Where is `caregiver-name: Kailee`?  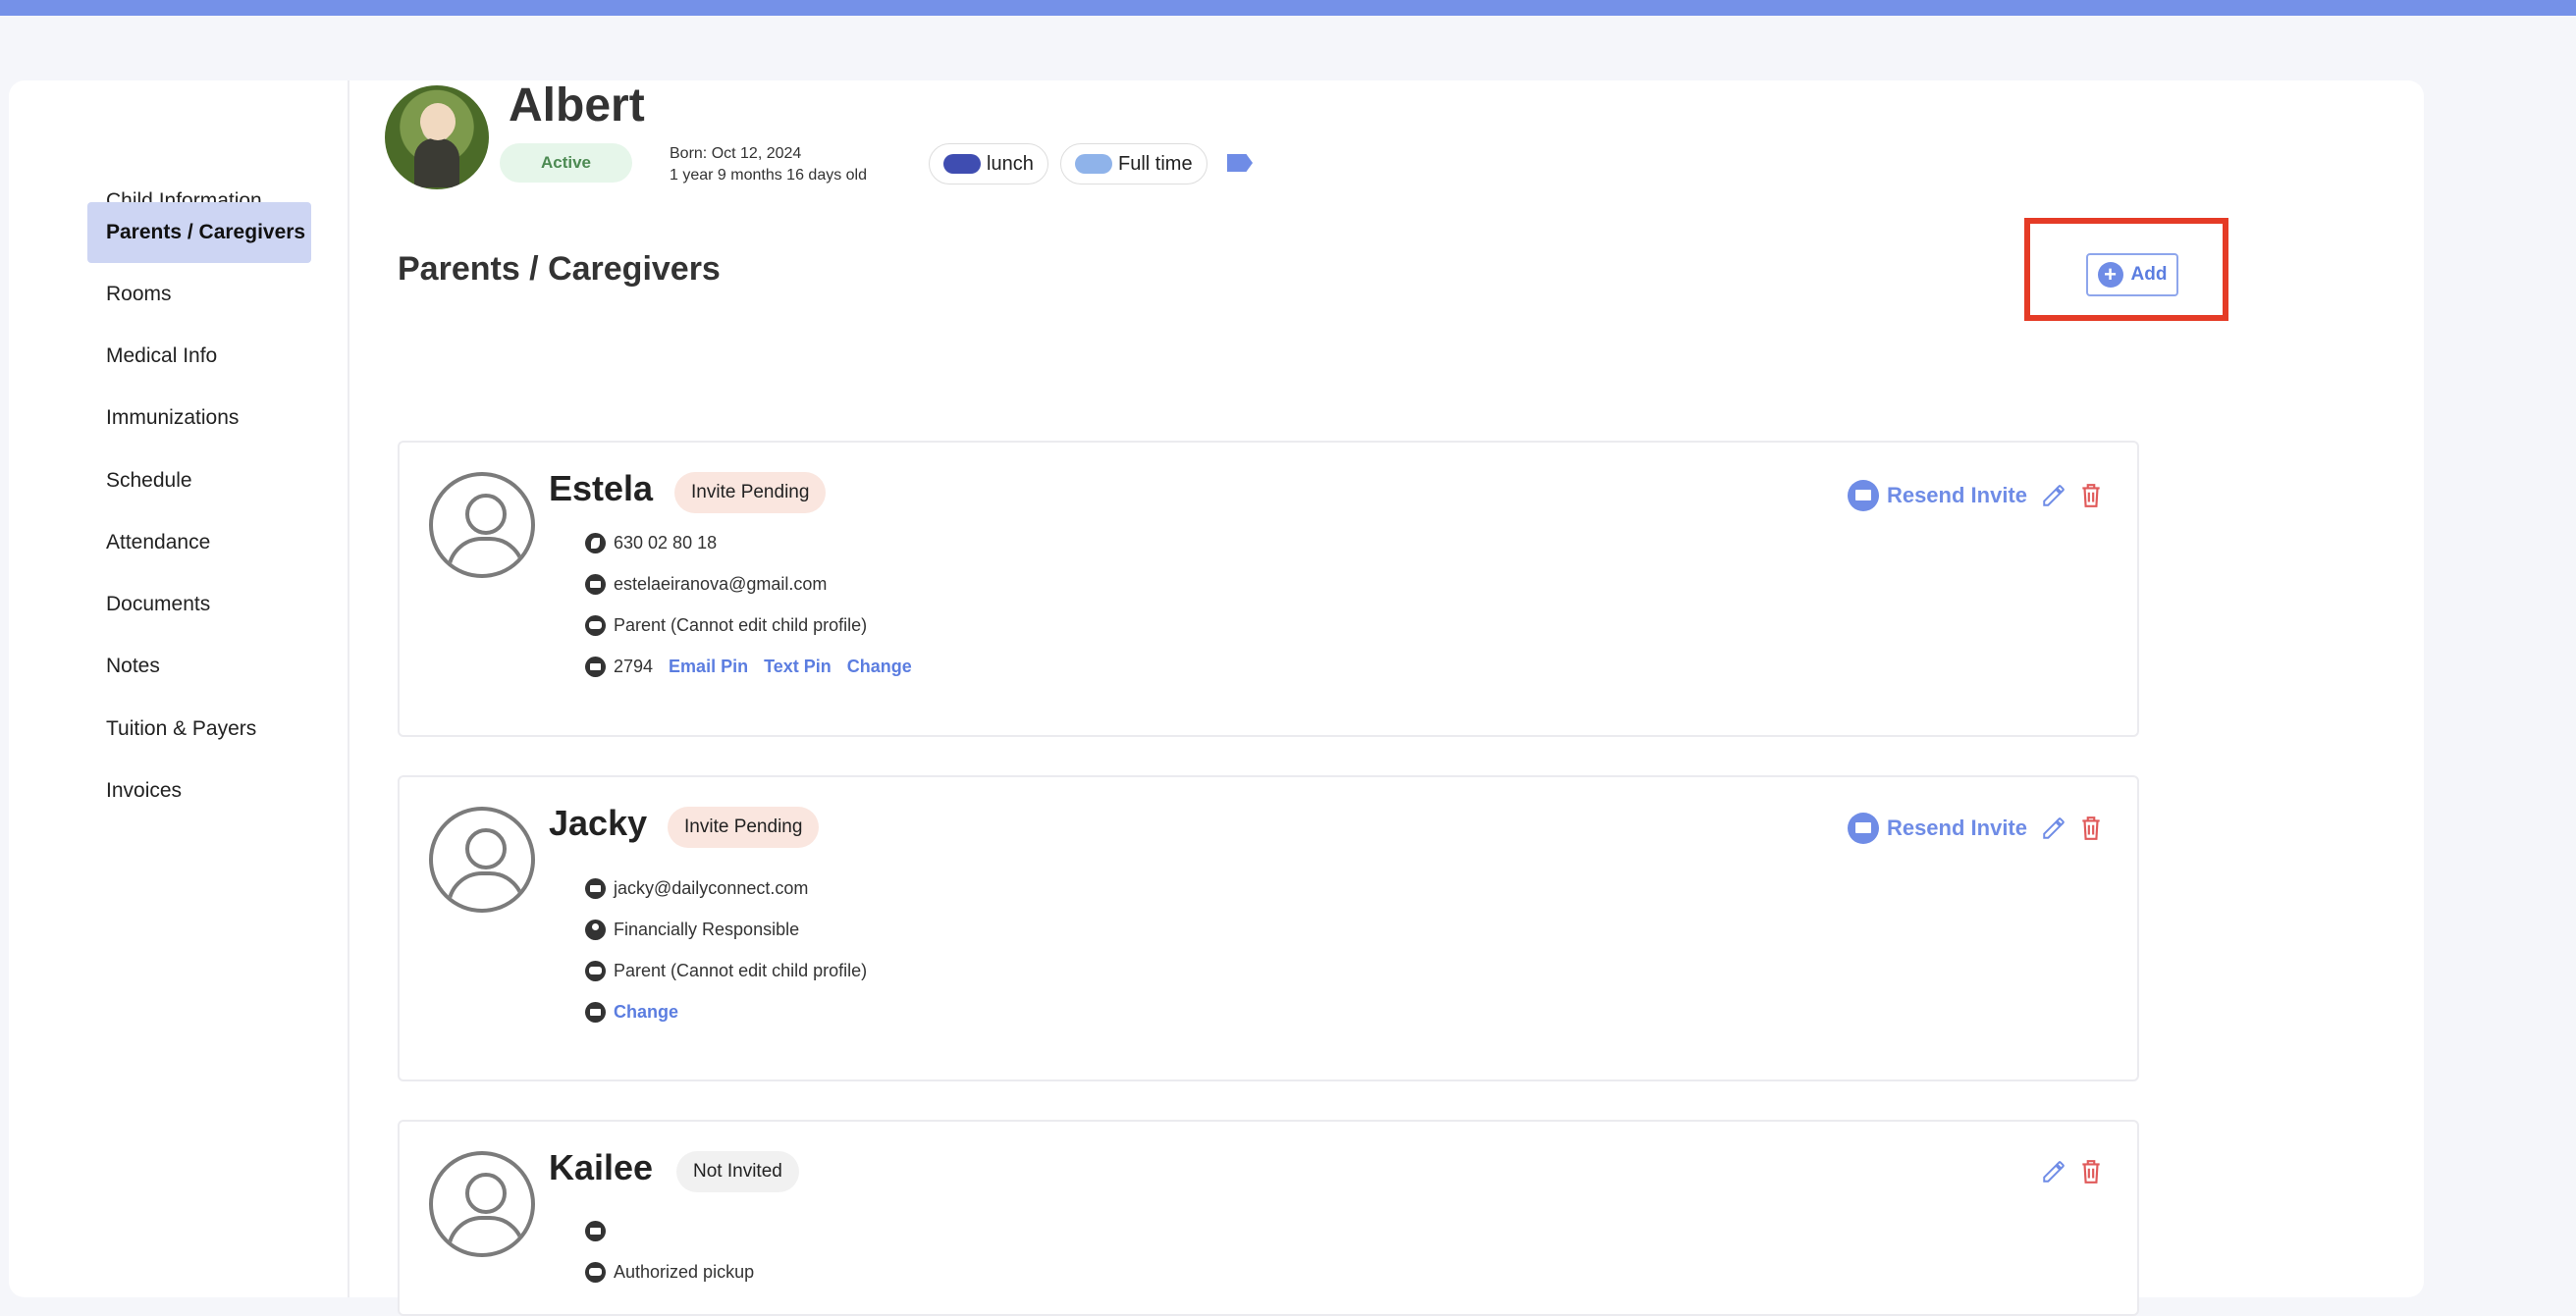 caregiver-name: Kailee is located at coordinates (601, 1167).